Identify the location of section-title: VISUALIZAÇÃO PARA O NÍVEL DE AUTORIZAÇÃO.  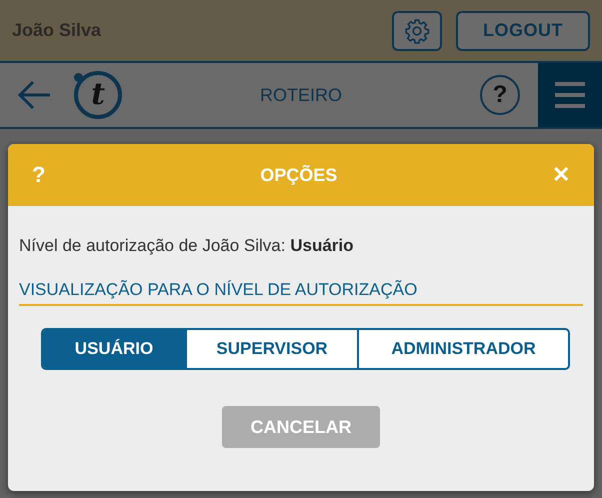
(301, 293).